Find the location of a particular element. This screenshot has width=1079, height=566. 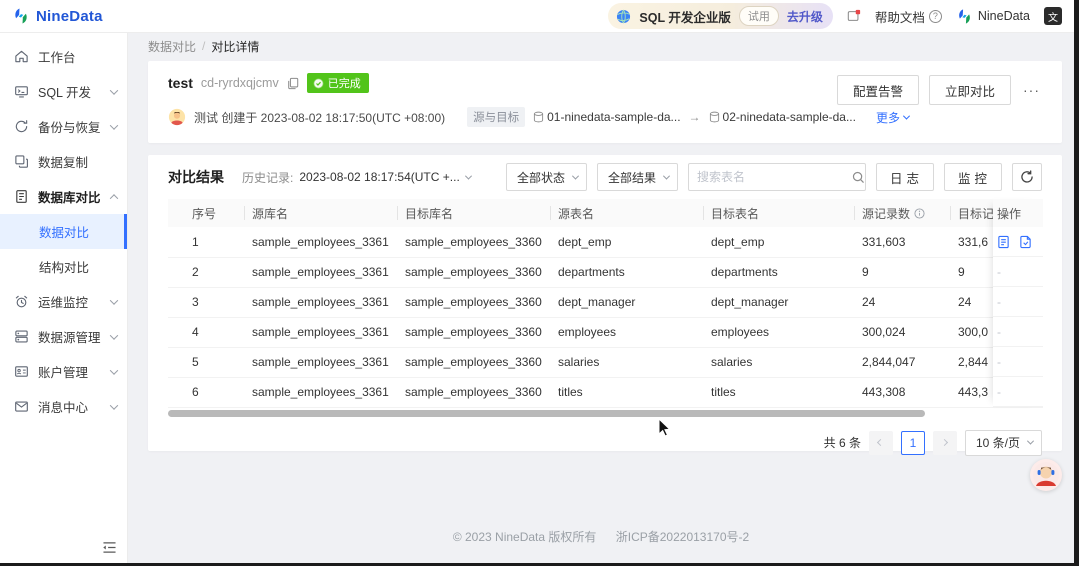

sidebar-item-label: 数据对比 is located at coordinates (64, 233).